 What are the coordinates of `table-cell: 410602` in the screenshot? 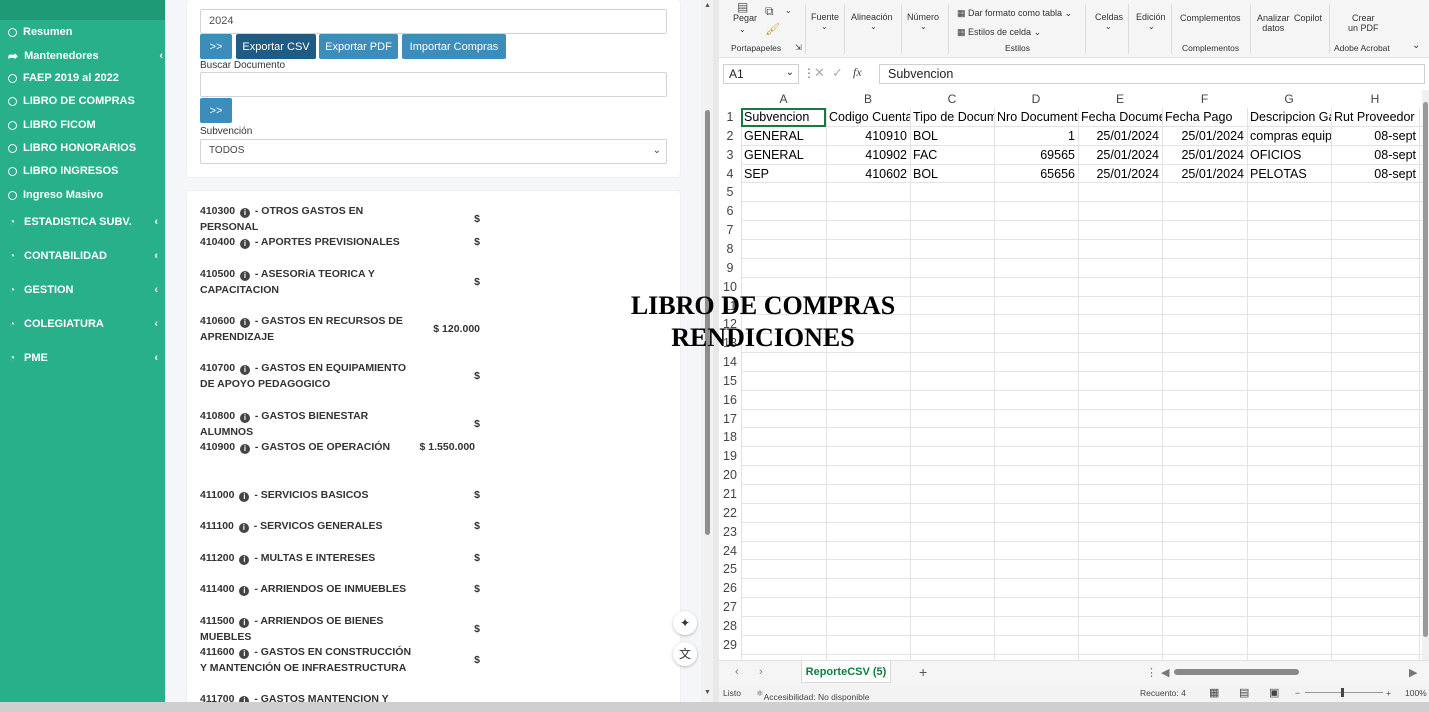 It's located at (868, 174).